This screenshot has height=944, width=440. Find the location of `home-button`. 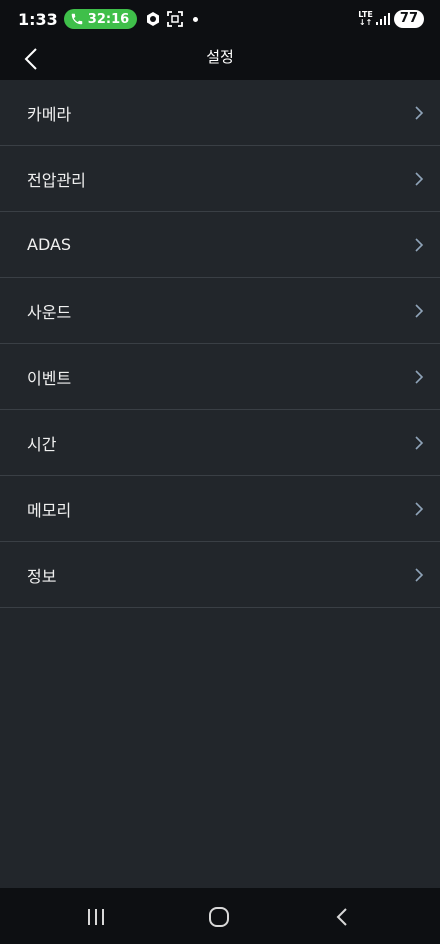

home-button is located at coordinates (219, 917).